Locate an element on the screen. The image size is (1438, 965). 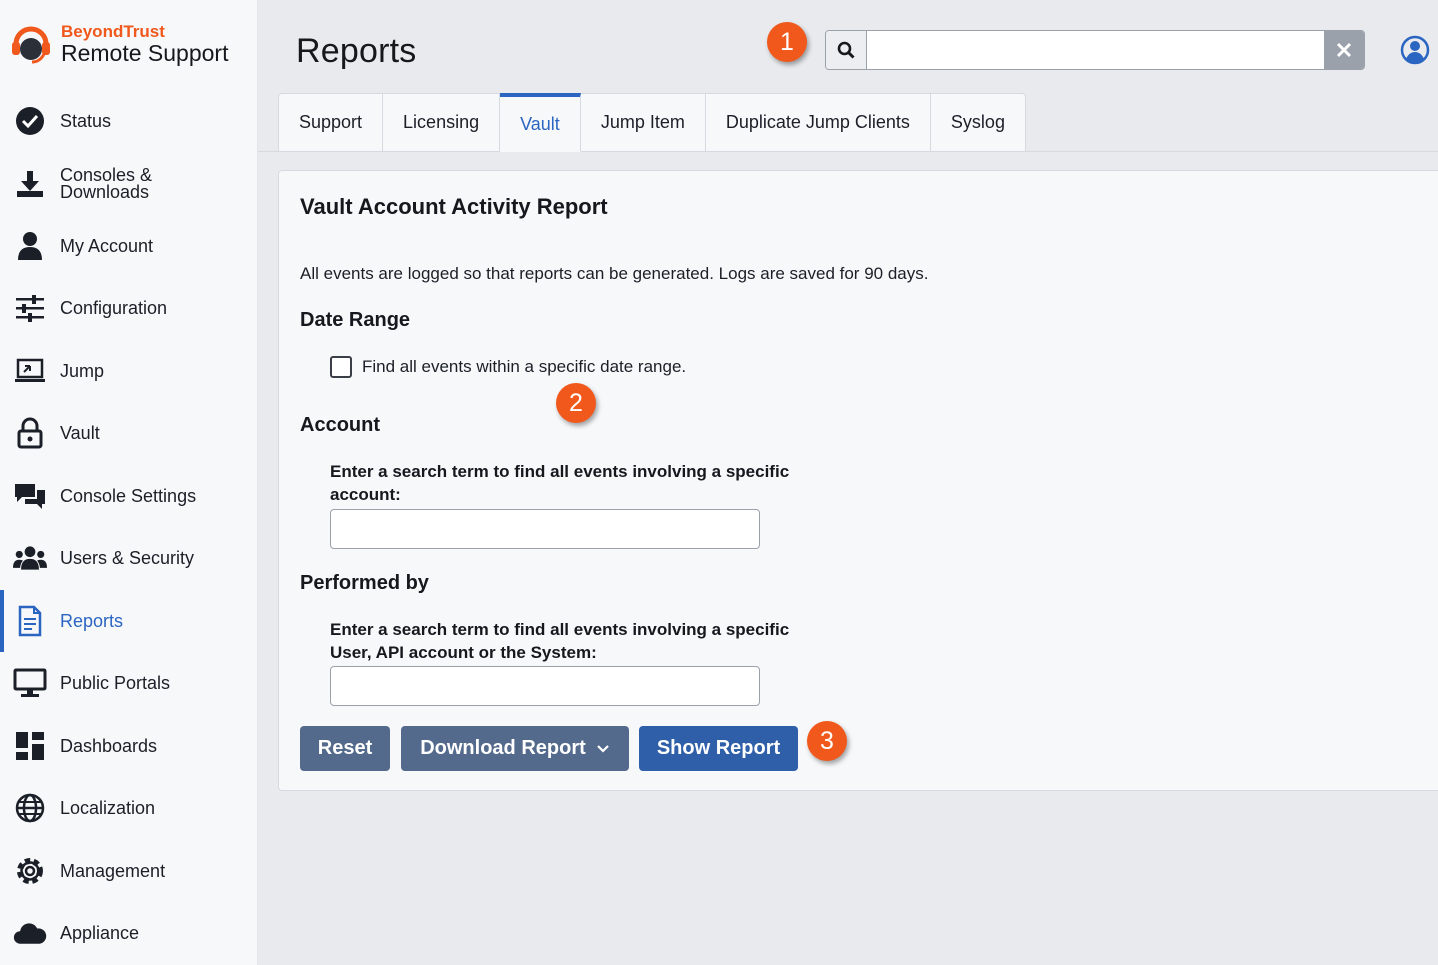
sidebar-item-label: Management is located at coordinates (113, 870).